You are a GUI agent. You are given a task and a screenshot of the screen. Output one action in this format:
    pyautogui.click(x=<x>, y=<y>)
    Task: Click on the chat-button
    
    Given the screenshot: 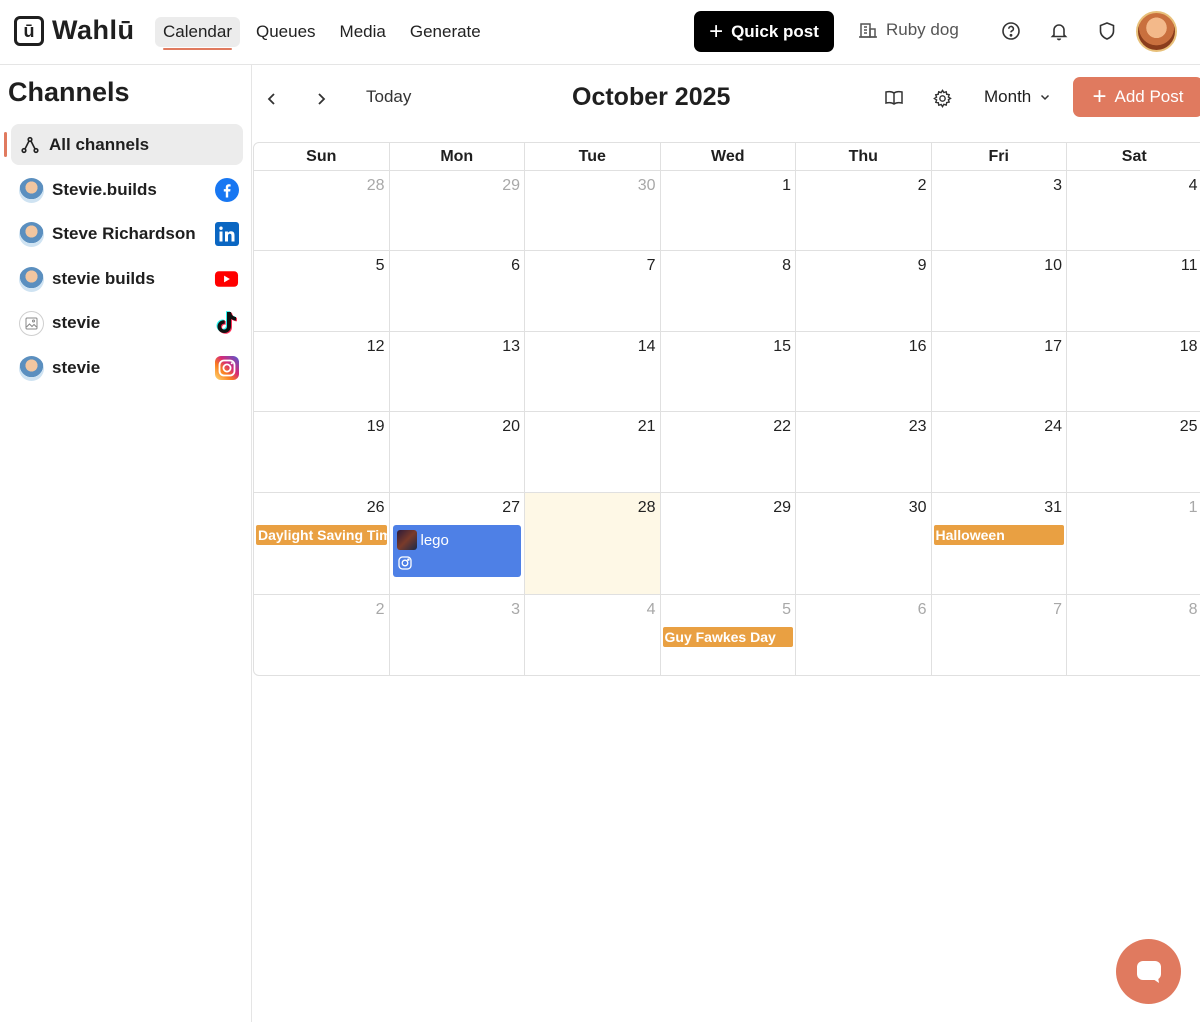 What is the action you would take?
    pyautogui.click(x=1148, y=971)
    